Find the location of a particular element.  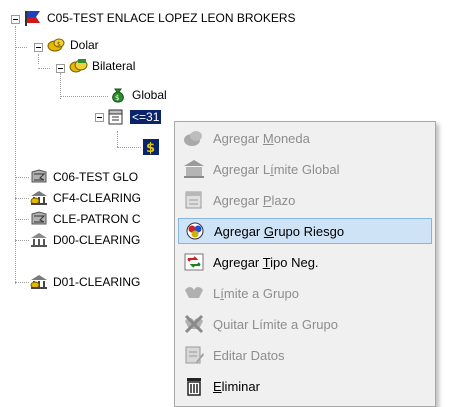

collapse-term-toggle is located at coordinates (99, 117).